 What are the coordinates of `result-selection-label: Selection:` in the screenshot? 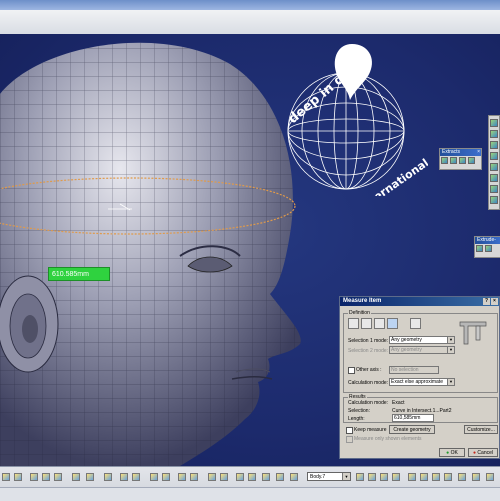 It's located at (359, 411).